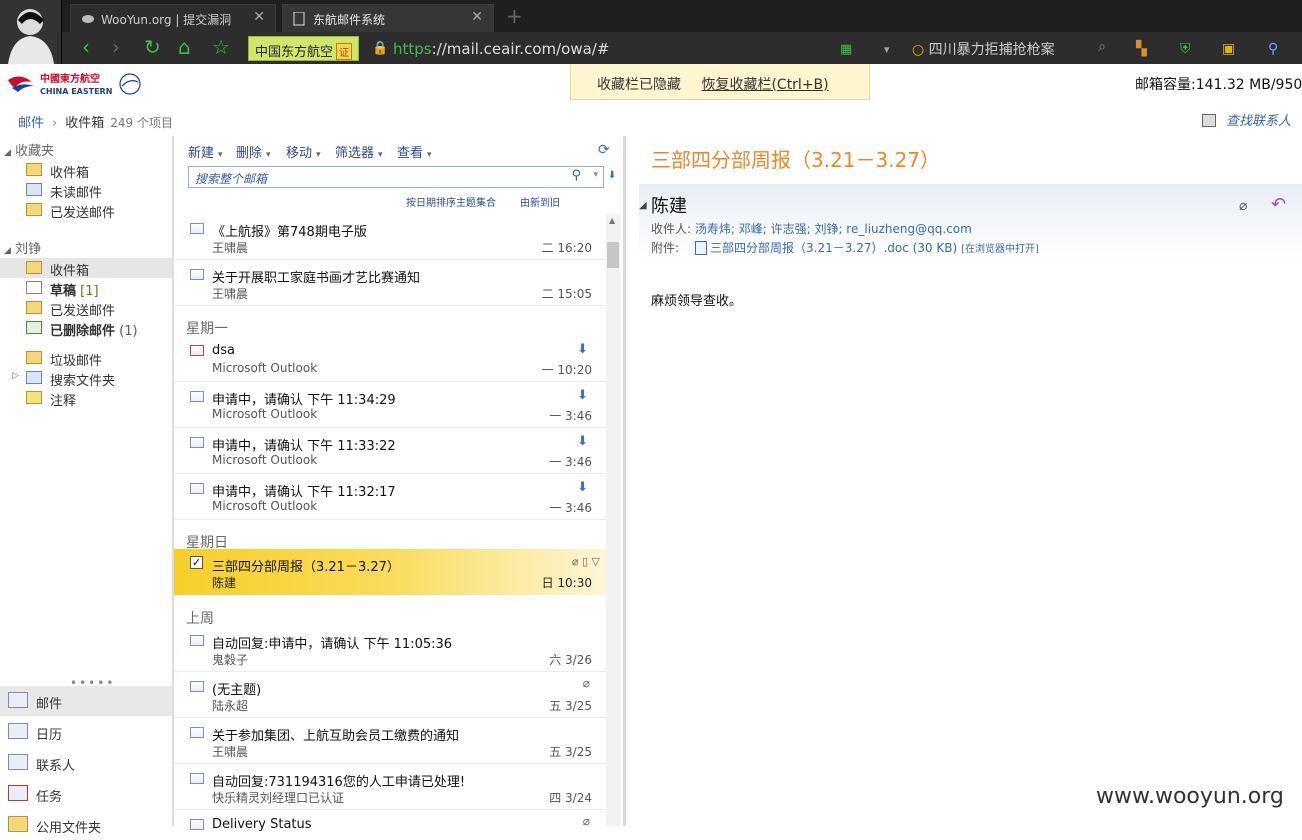 The image size is (1302, 840). What do you see at coordinates (300, 18) in the screenshot?
I see `page-icon` at bounding box center [300, 18].